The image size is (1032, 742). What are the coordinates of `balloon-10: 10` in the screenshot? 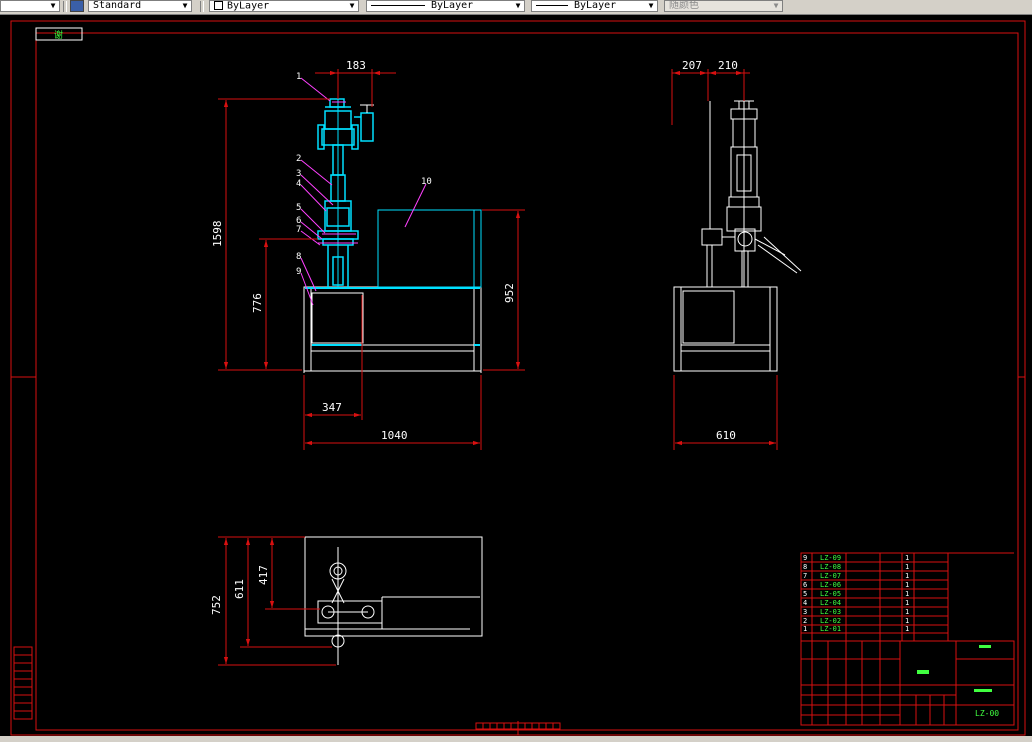 It's located at (426, 182).